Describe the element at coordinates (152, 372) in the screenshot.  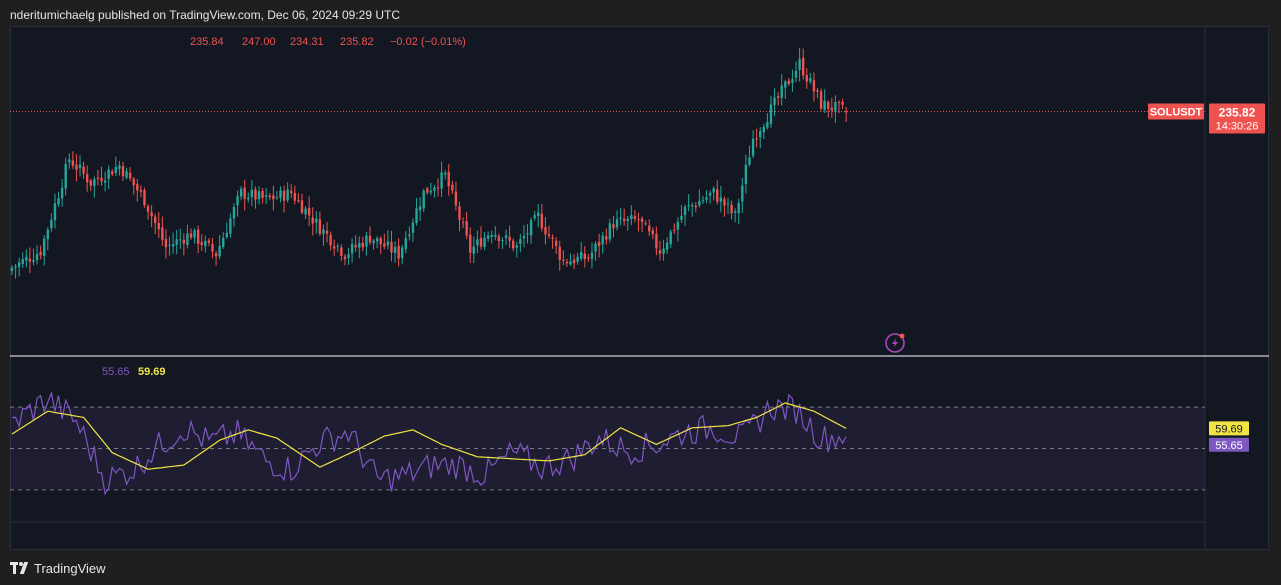
I see `rsi-ma-legend-value: 59.69` at that location.